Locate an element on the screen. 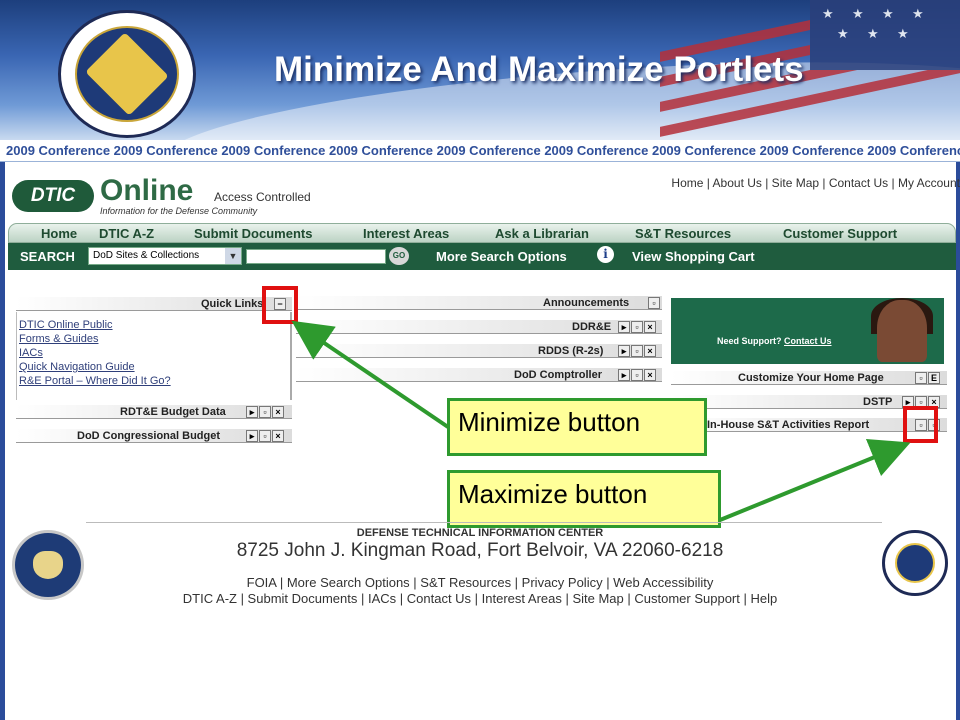 The width and height of the screenshot is (960, 720). dtic-logo-mark: DTIC is located at coordinates (53, 196).